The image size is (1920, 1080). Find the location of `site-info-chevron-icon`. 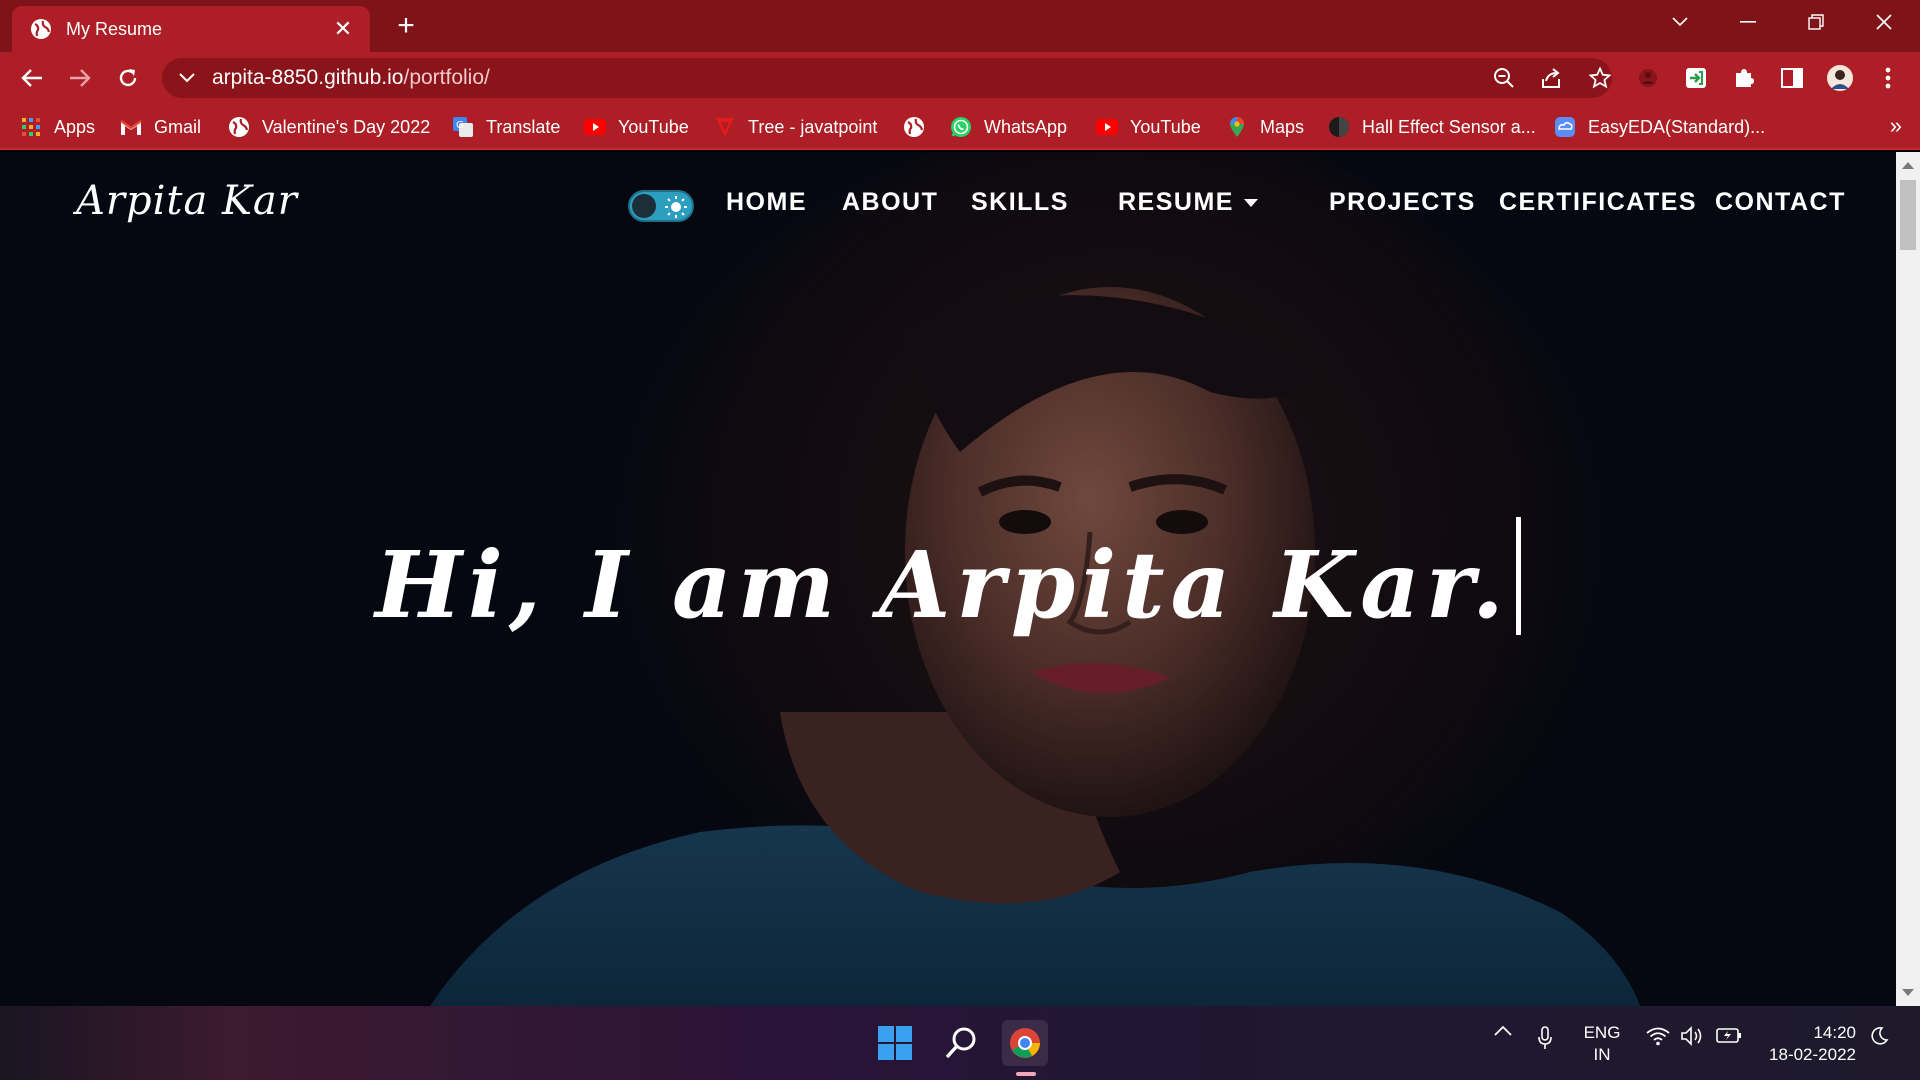

site-info-chevron-icon is located at coordinates (187, 78).